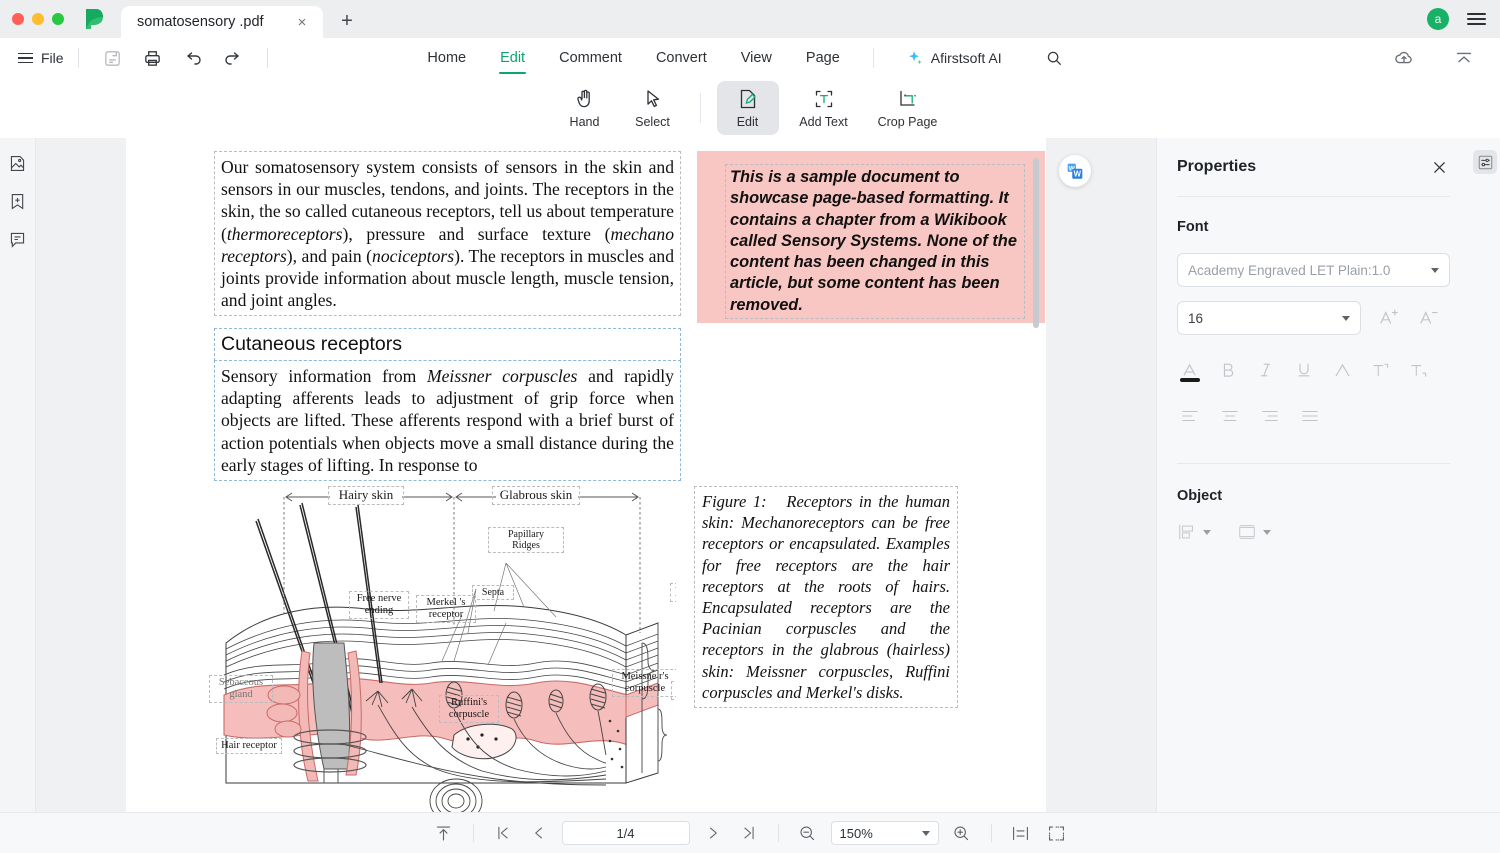  Describe the element at coordinates (756, 58) in the screenshot. I see `menu-tab-view: View` at that location.